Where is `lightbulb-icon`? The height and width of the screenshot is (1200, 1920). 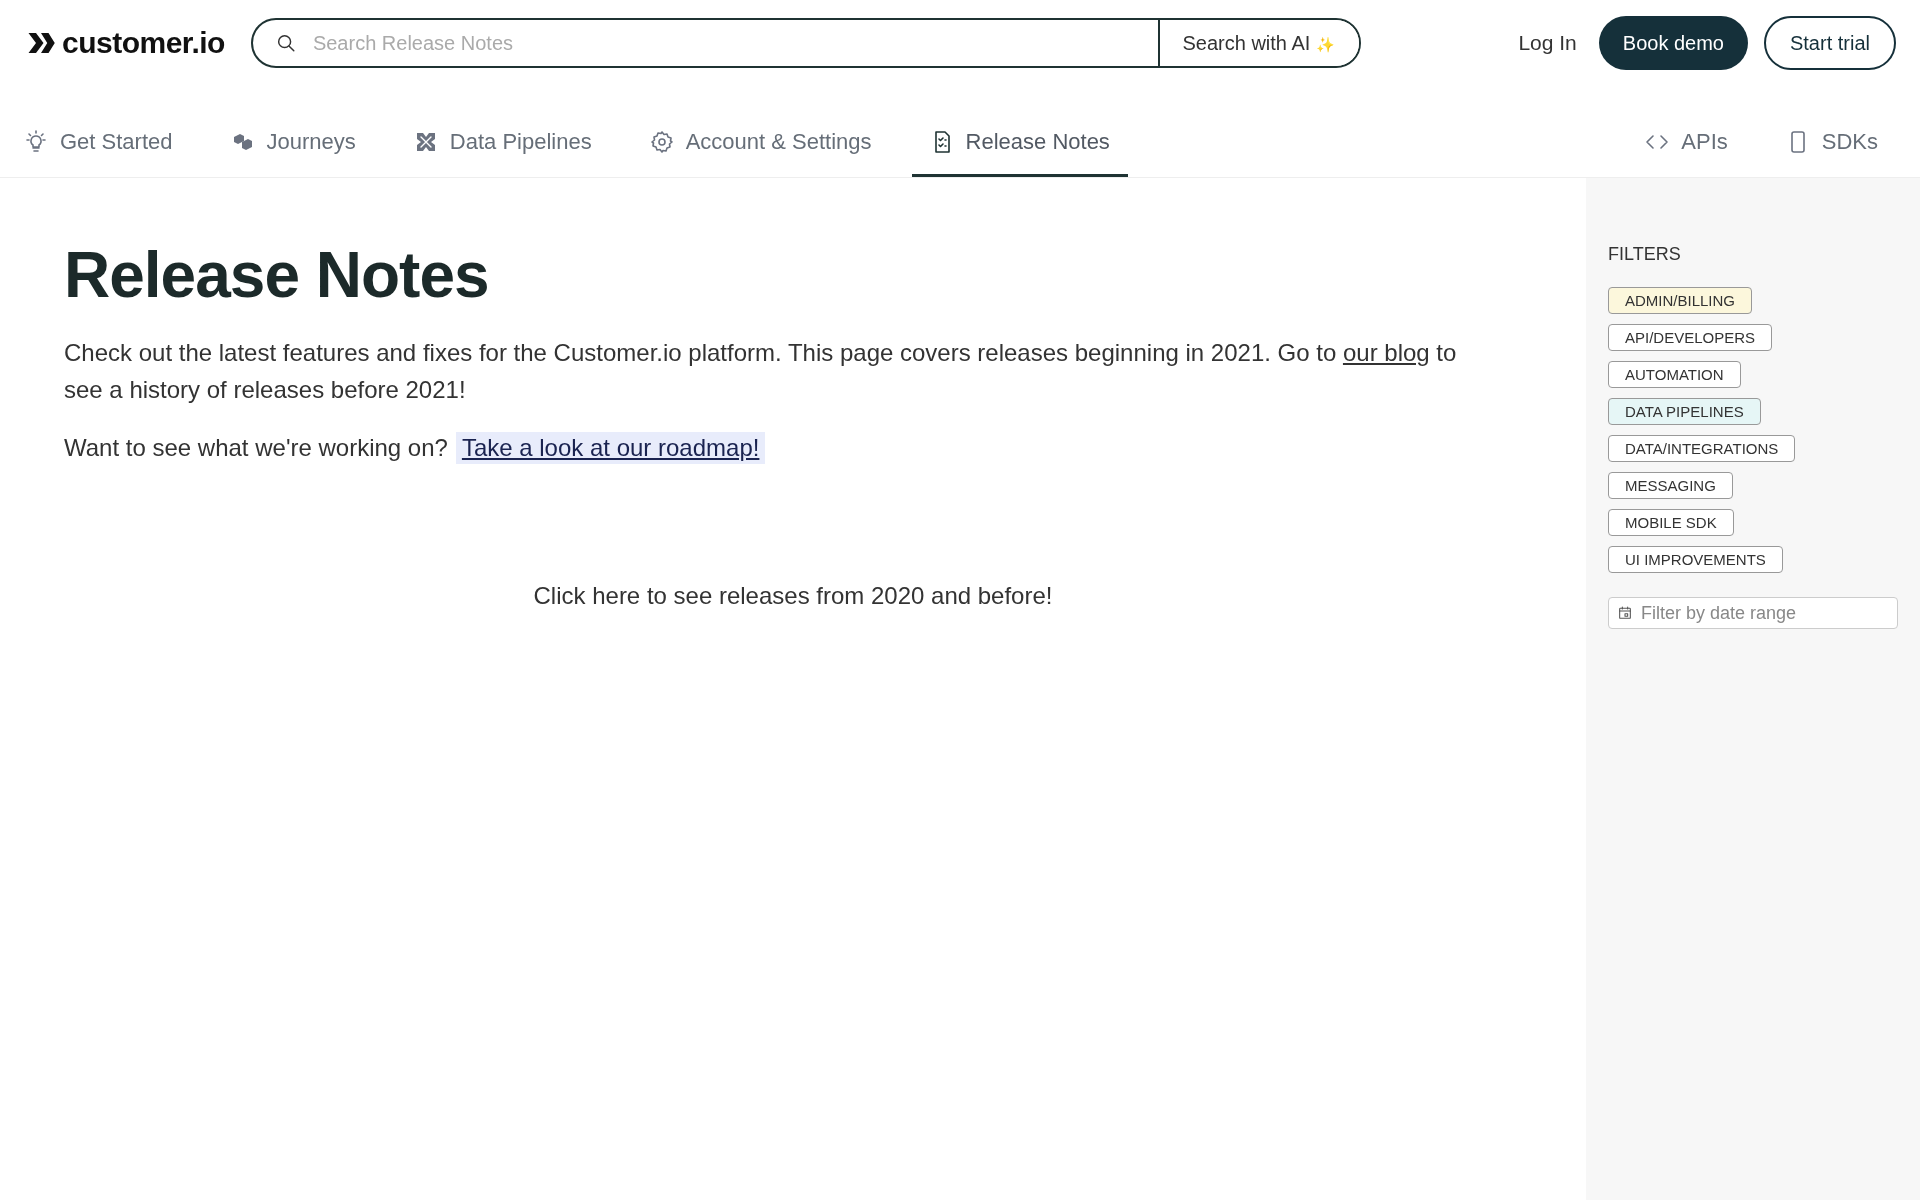 lightbulb-icon is located at coordinates (36, 142).